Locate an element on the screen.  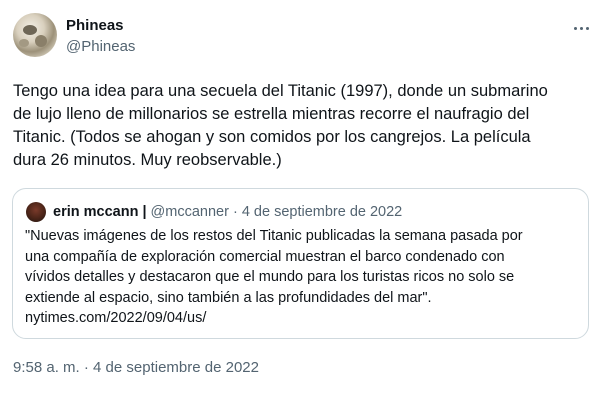
more-options-button is located at coordinates (581, 28).